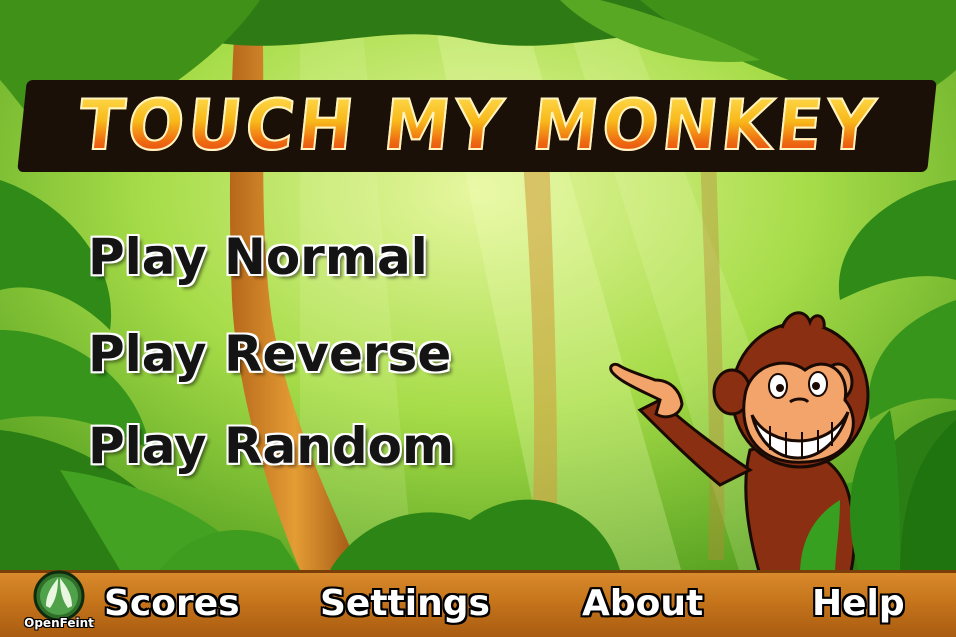 This screenshot has width=956, height=637. Describe the element at coordinates (59, 596) in the screenshot. I see `openfeint-logo-icon` at that location.